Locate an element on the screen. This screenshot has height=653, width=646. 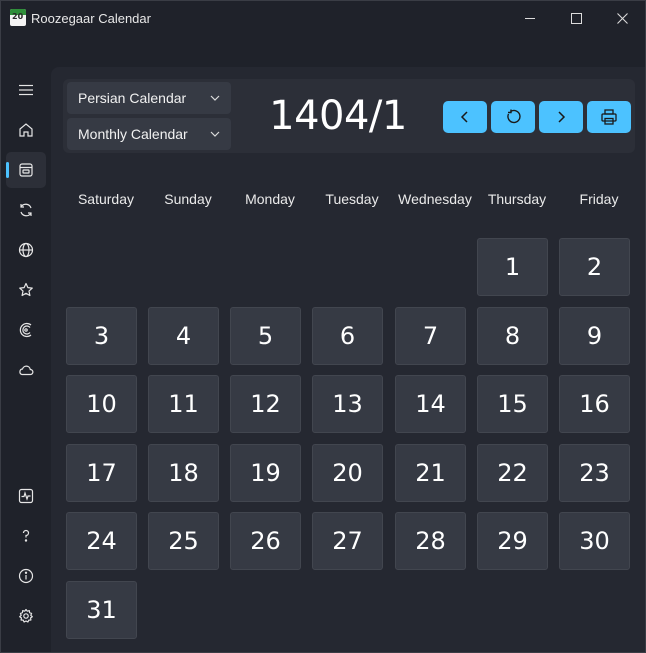
maximize-button is located at coordinates (576, 18).